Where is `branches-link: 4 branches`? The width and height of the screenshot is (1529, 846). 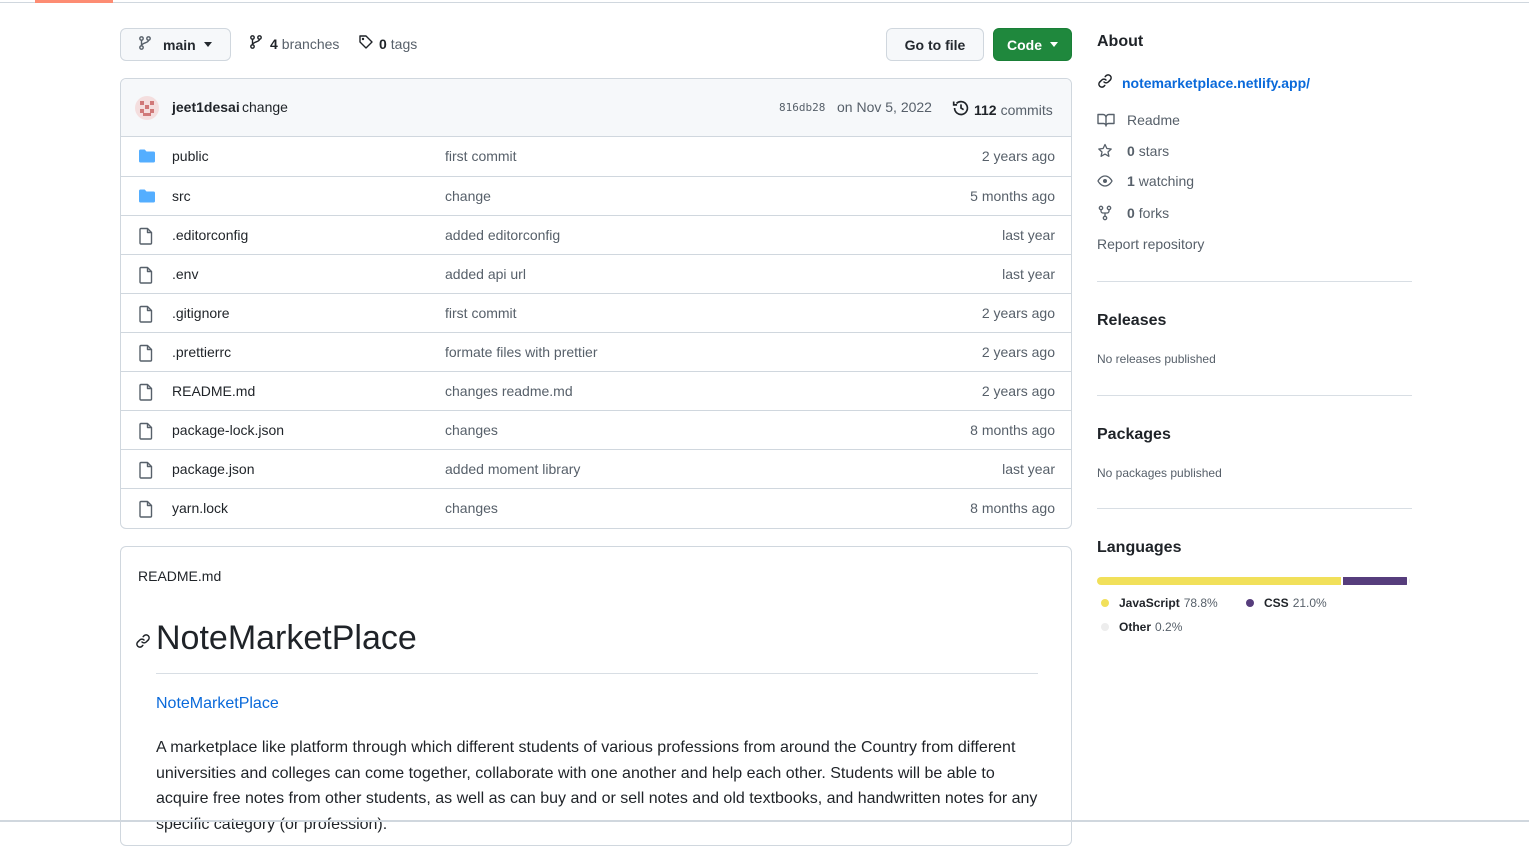
branches-link: 4 branches is located at coordinates (293, 43).